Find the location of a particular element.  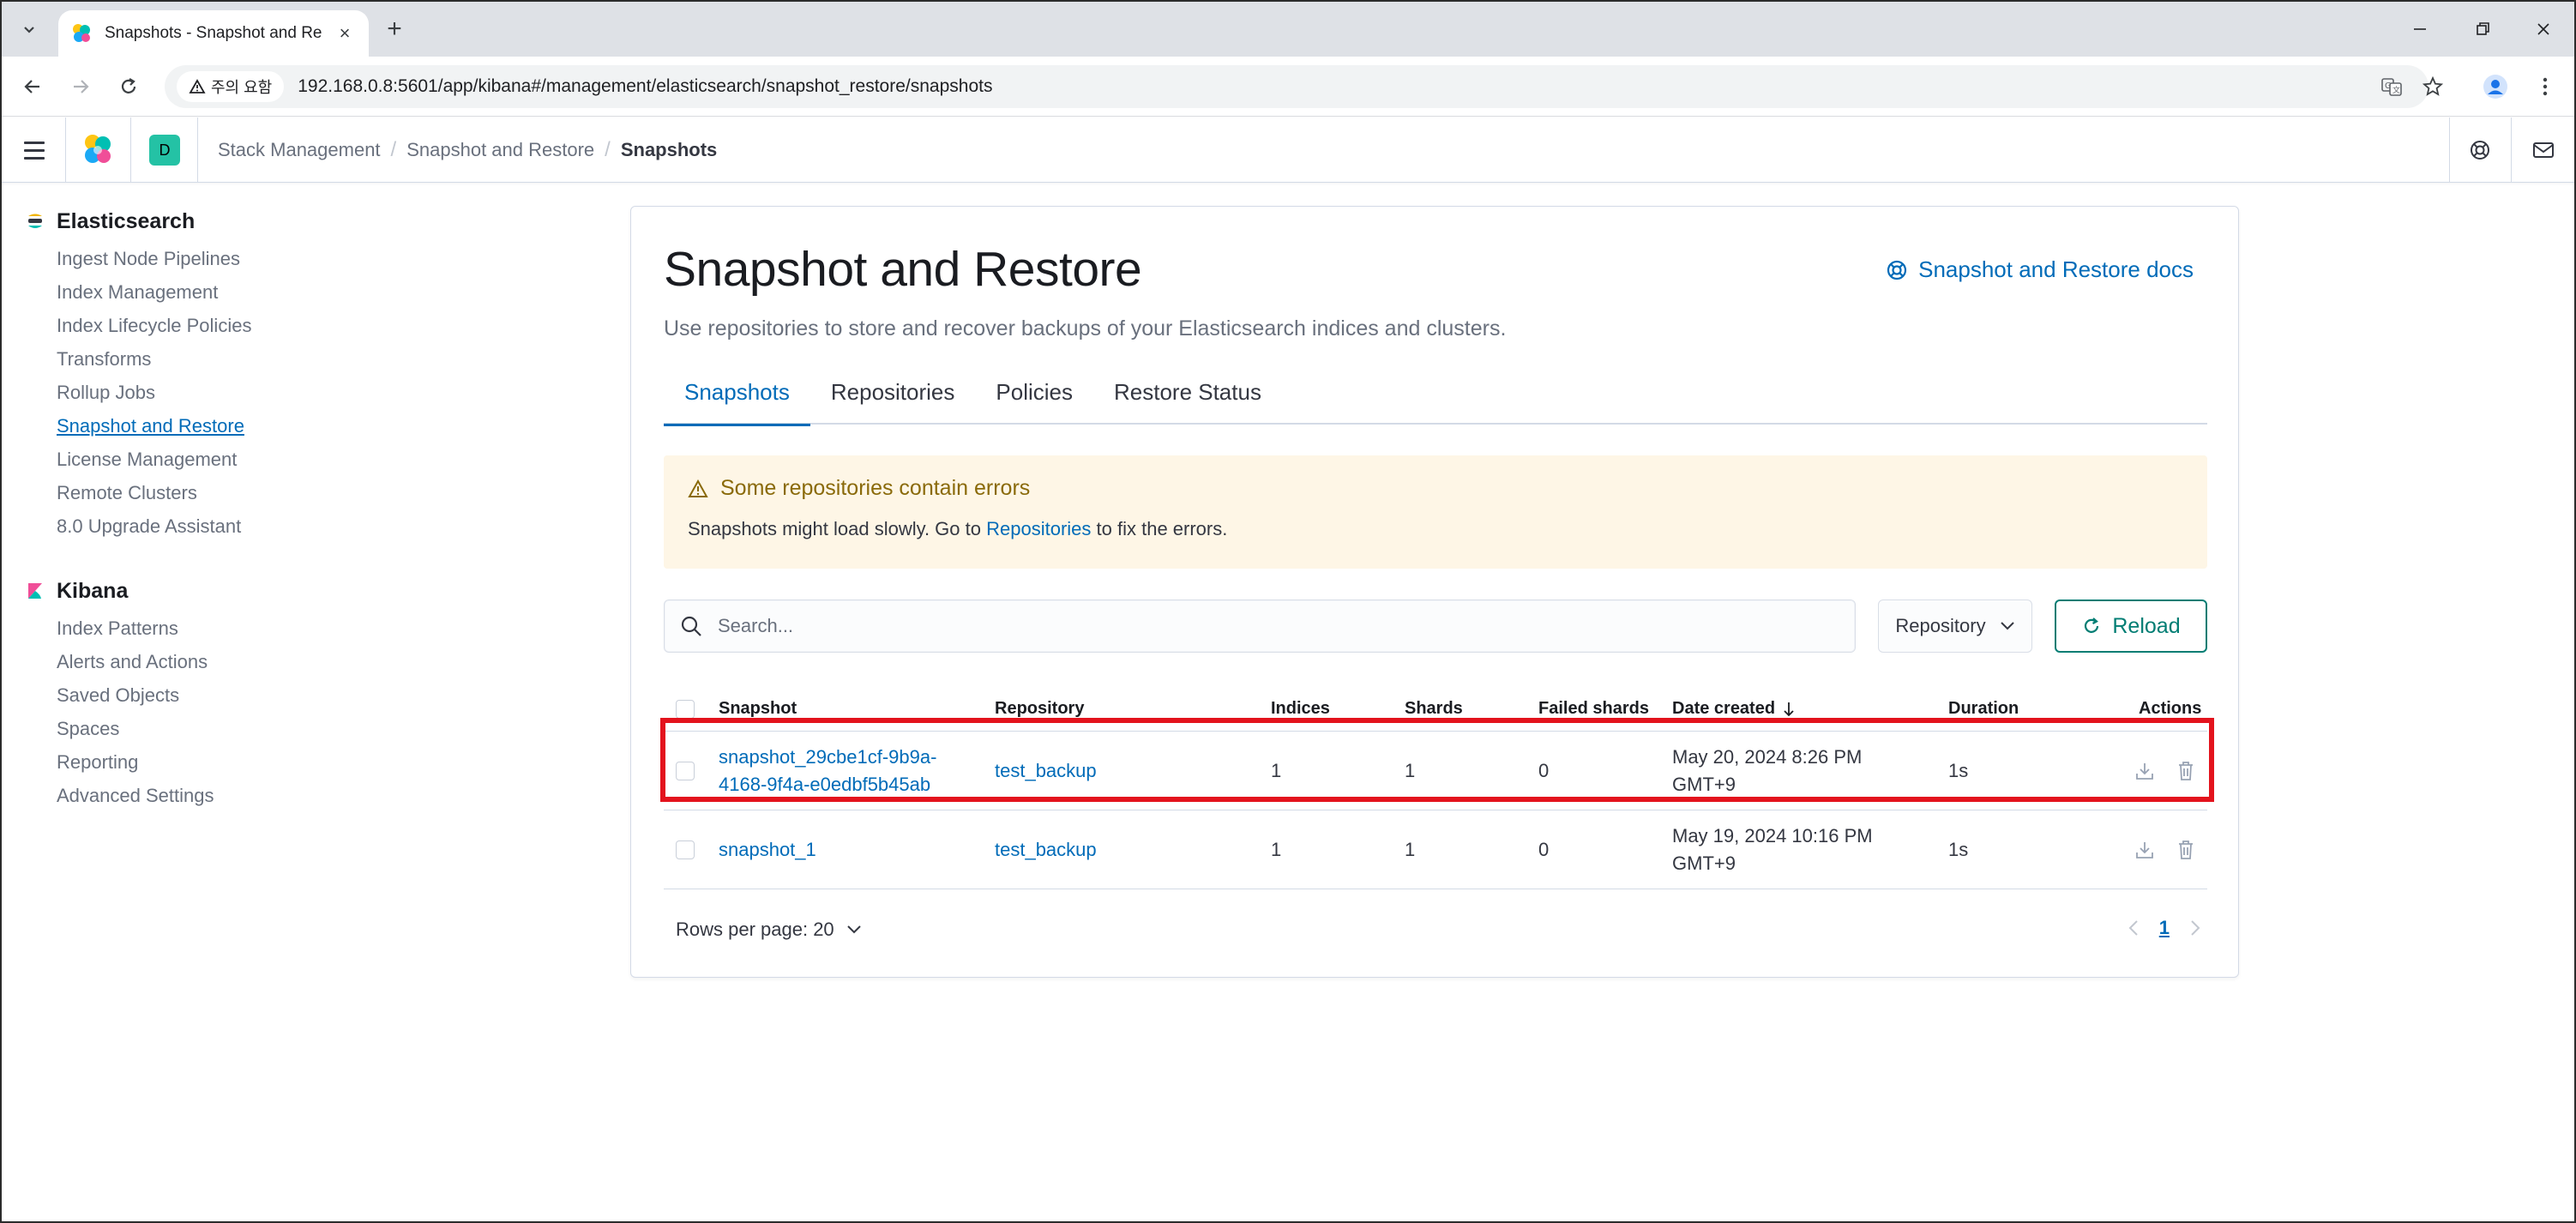

more-vertical-icon is located at coordinates (2545, 87).